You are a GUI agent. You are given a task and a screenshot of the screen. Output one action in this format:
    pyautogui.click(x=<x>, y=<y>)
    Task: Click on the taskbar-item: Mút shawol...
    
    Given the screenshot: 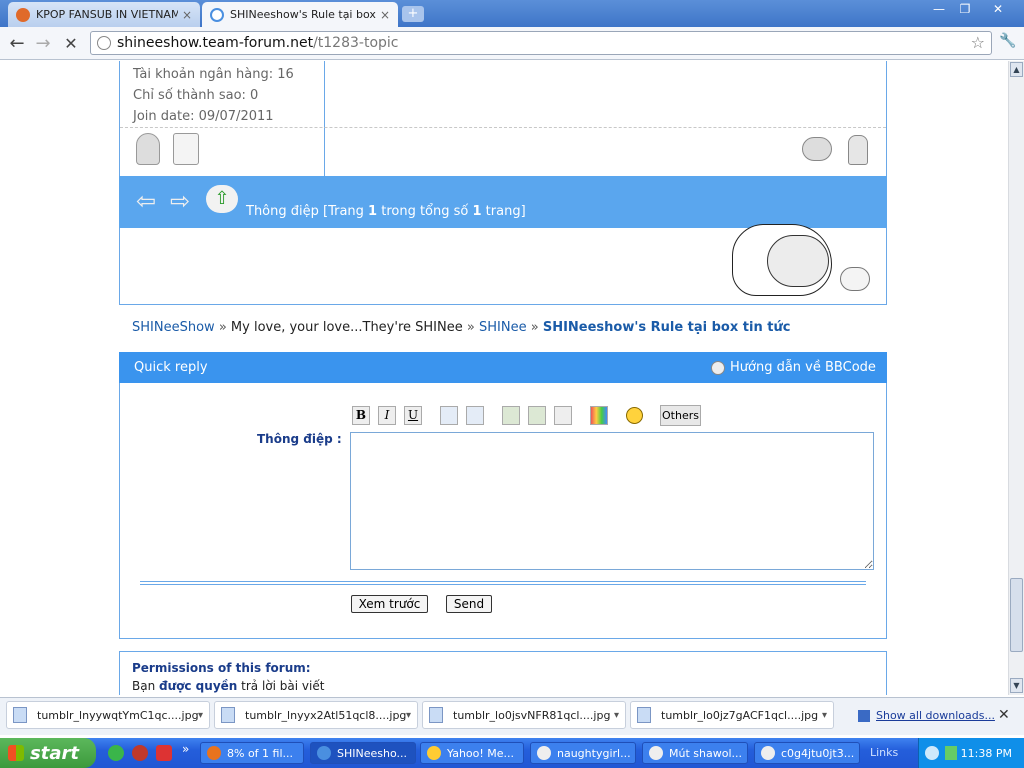 What is the action you would take?
    pyautogui.click(x=695, y=753)
    